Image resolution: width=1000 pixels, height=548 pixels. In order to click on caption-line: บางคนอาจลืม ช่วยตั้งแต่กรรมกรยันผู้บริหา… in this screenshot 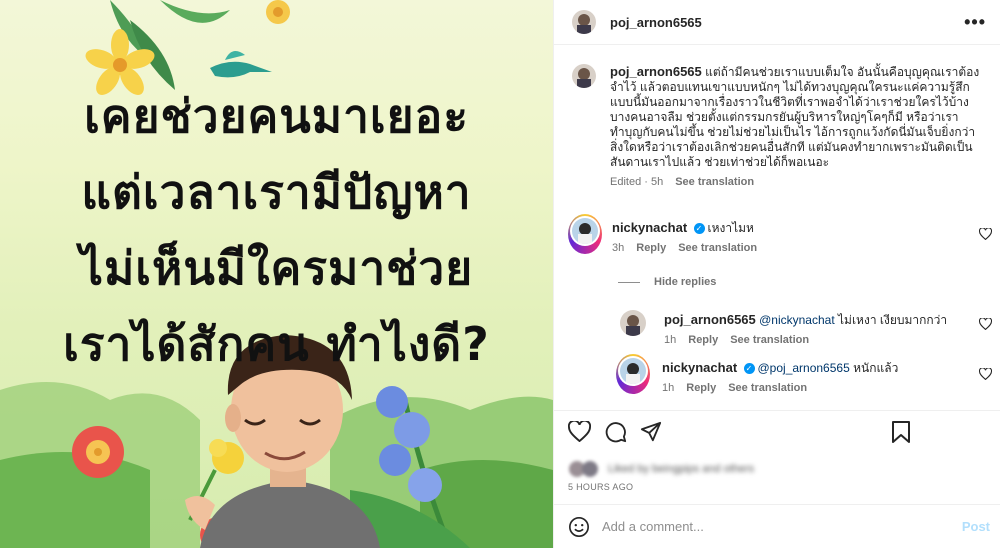, I will do `click(784, 117)`.